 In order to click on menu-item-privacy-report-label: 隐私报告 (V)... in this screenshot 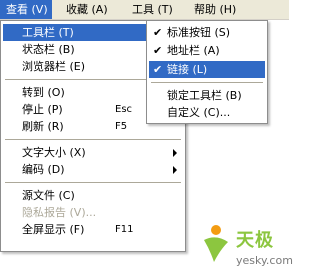, I will do `click(59, 212)`.